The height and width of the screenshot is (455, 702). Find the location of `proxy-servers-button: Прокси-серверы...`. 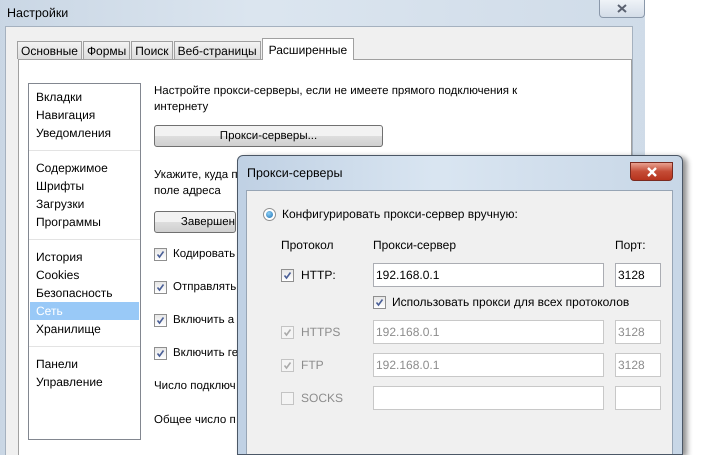

proxy-servers-button: Прокси-серверы... is located at coordinates (268, 136).